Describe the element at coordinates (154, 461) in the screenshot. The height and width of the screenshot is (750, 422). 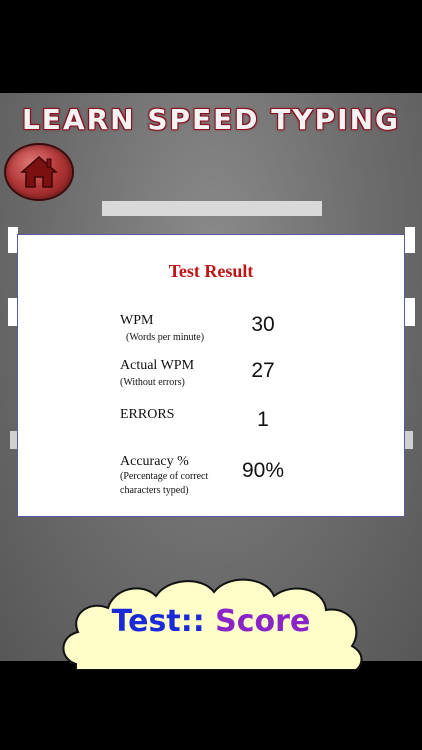
I see `accuracy-label: Accuracy %` at that location.